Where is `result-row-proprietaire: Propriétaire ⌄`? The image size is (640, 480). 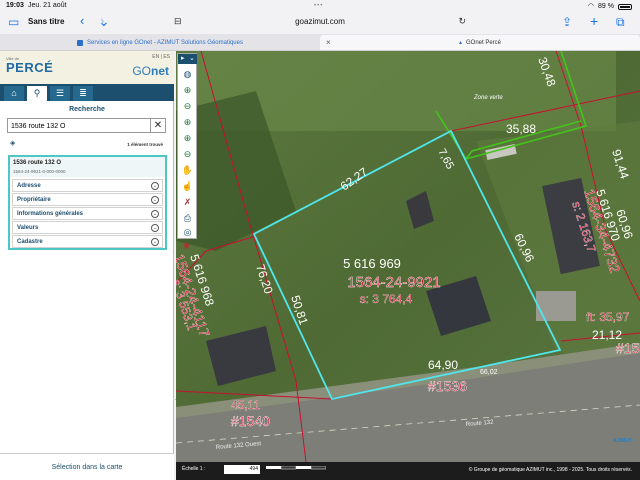 result-row-proprietaire: Propriétaire ⌄ is located at coordinates (87, 199).